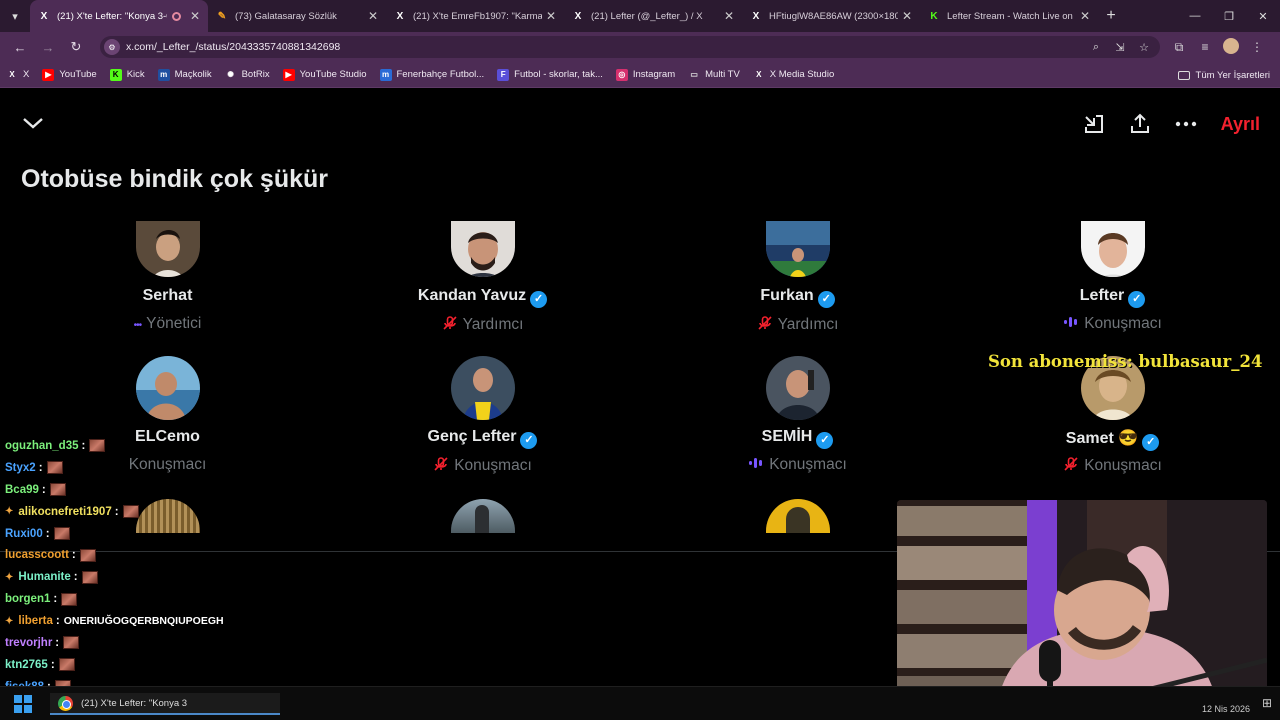  I want to click on browser-tab: X HFtiuglW8AE86AW (2300×1800 ✕, so click(831, 16).